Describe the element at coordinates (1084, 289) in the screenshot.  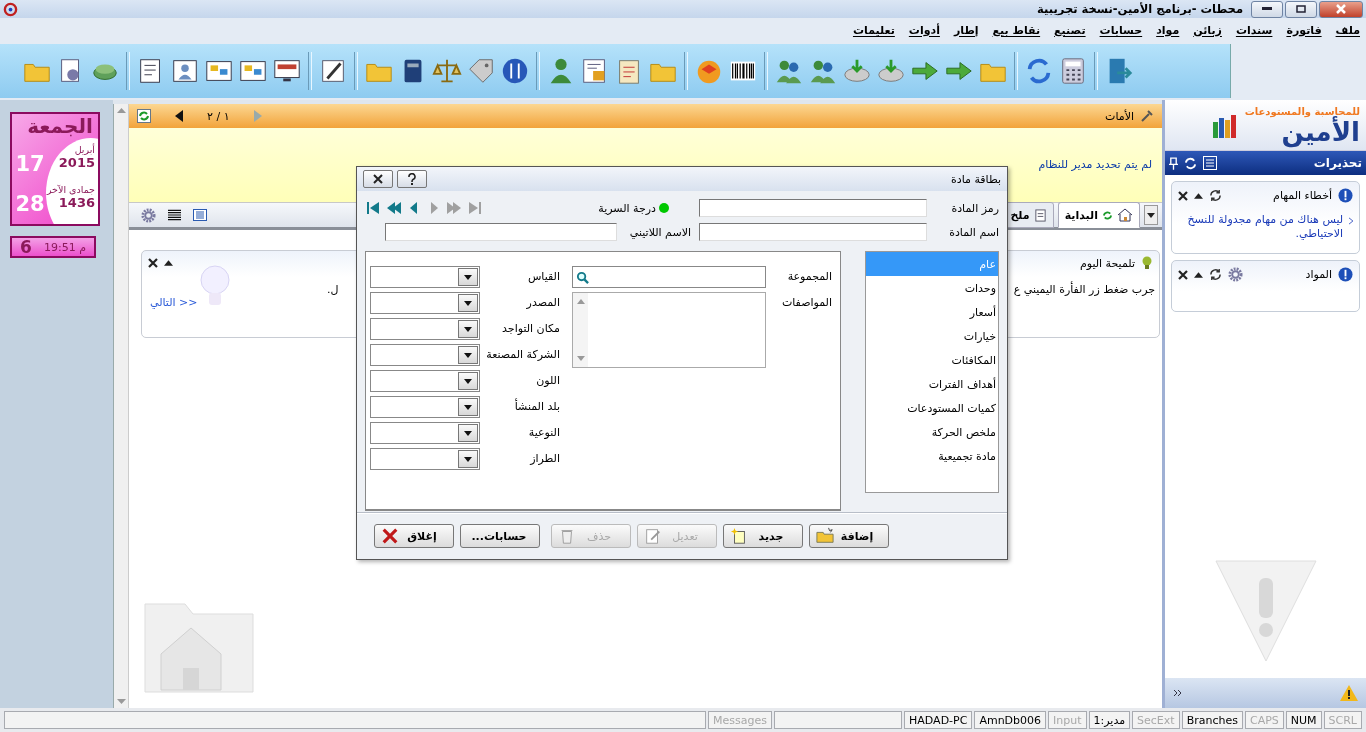
I see `tip-text: جرب ضغط زر الفأرة اليميني ع` at that location.